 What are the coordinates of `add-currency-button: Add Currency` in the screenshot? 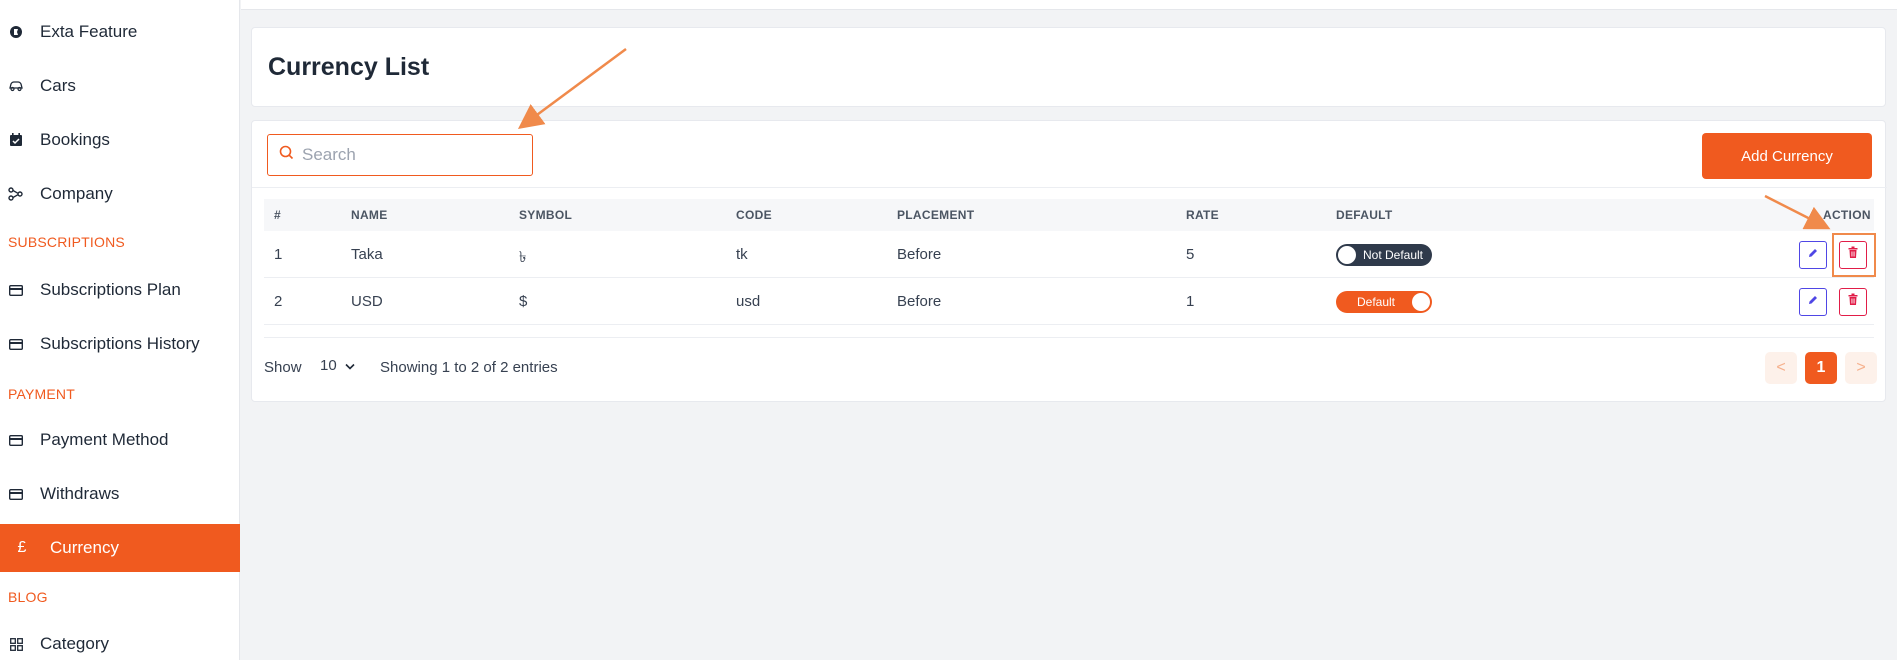 It's located at (1787, 156).